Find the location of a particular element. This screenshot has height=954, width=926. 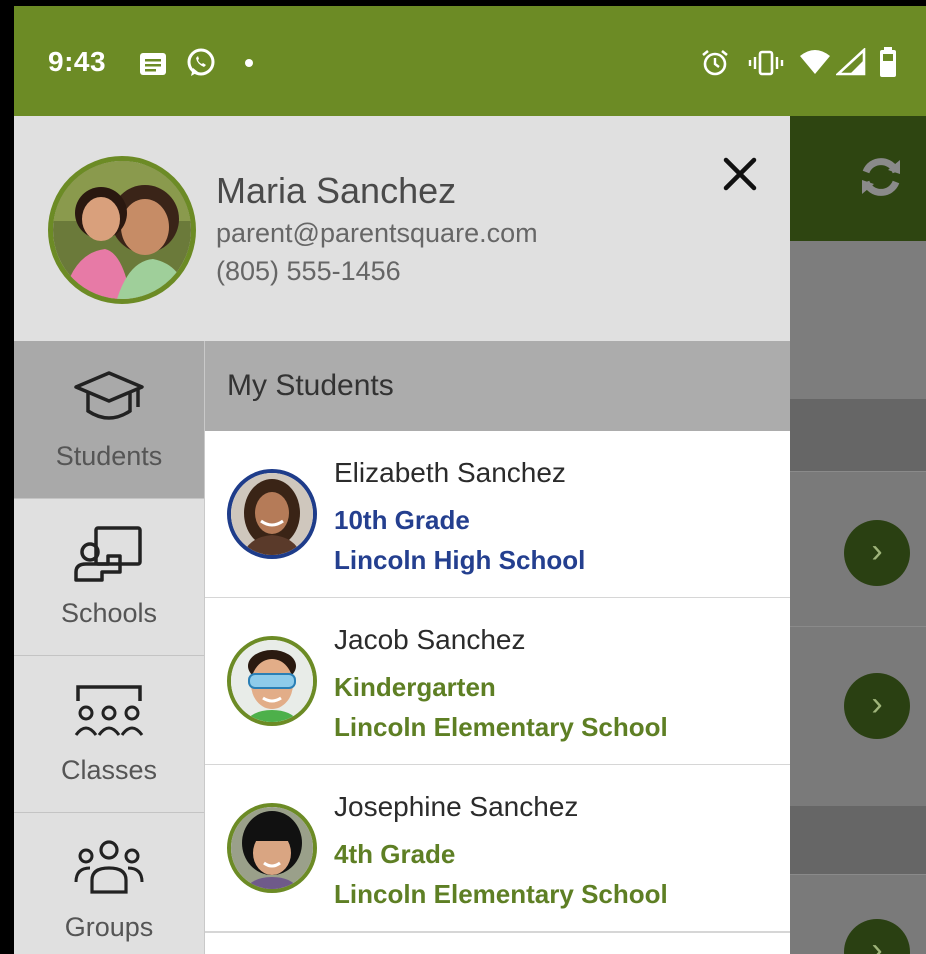

tab-label: Groups is located at coordinates (109, 927).